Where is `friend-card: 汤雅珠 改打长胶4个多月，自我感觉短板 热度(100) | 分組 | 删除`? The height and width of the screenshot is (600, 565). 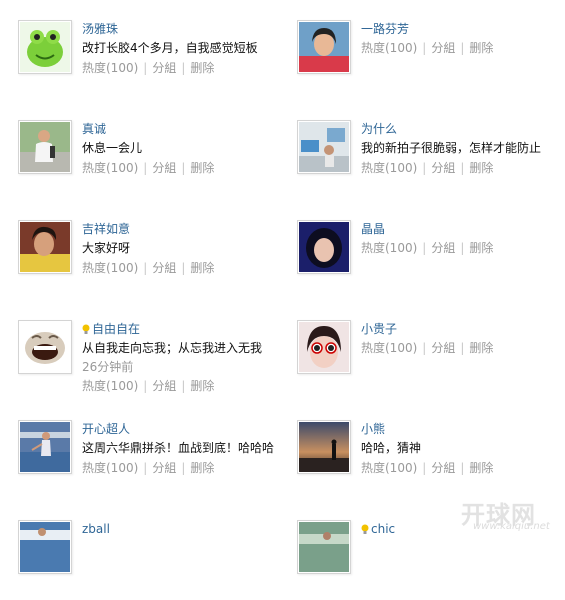
friend-card: 汤雅珠 改打长胶4个多月，自我感觉短板 热度(100) | 分組 | 删除 is located at coordinates (153, 60).